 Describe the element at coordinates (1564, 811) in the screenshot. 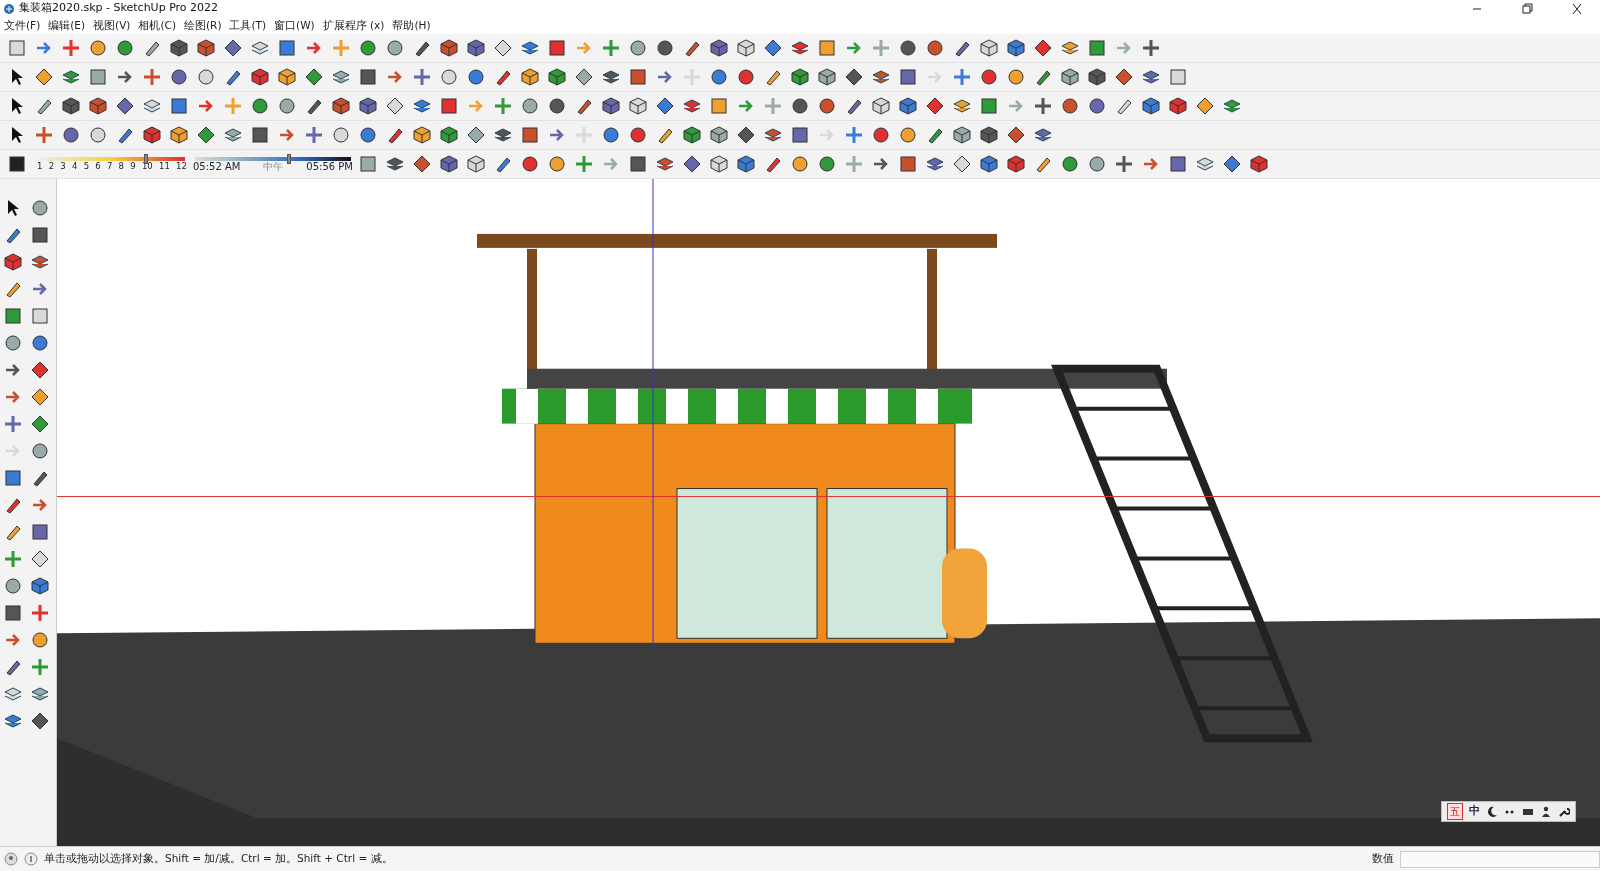

I see `wrench-icon` at that location.